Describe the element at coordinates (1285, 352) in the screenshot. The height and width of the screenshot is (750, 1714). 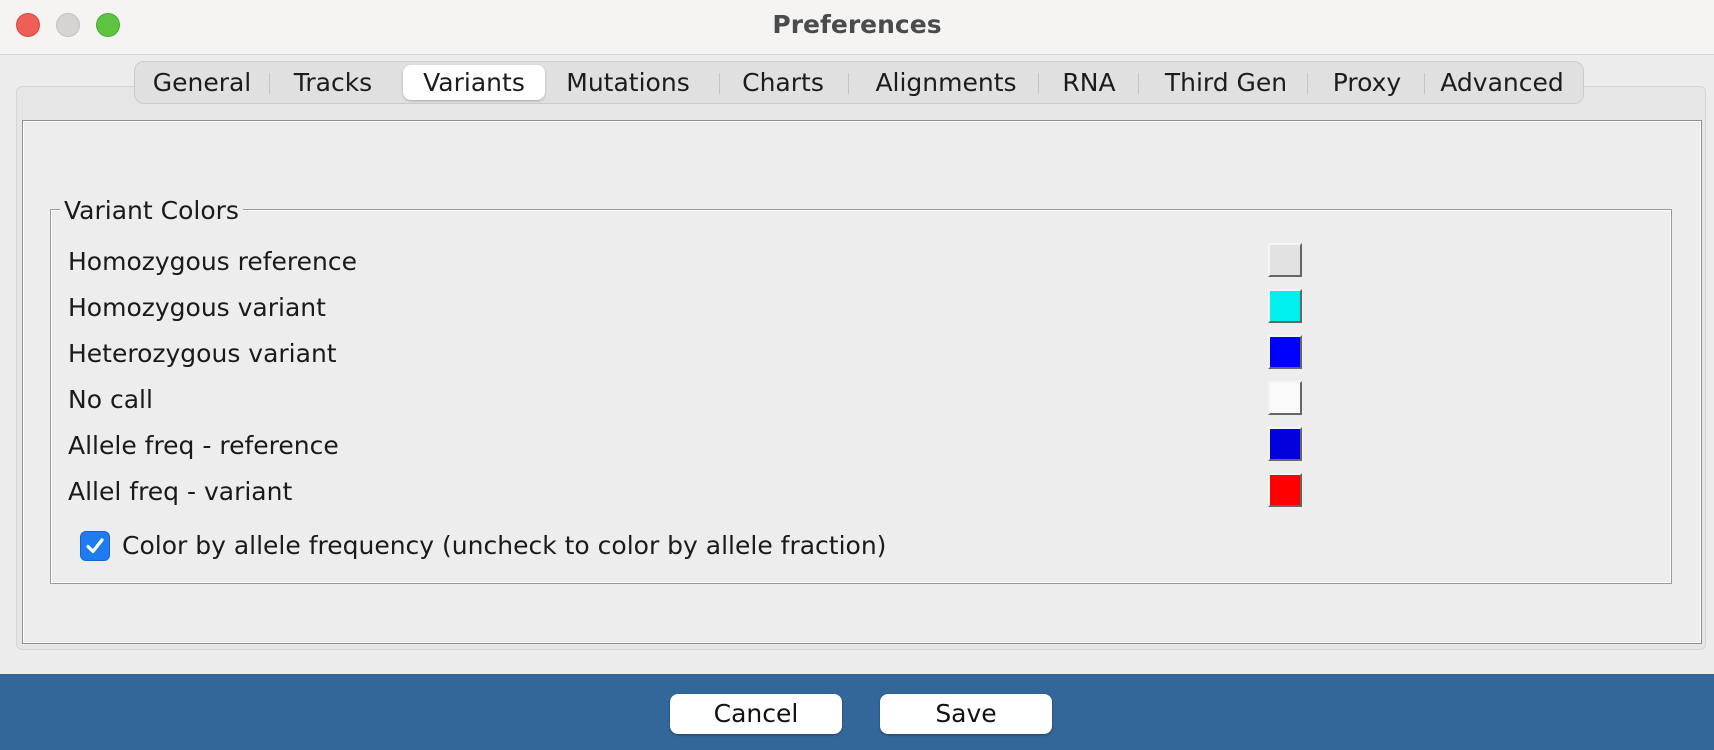
I see `heterozygous-variant-color-swatch` at that location.